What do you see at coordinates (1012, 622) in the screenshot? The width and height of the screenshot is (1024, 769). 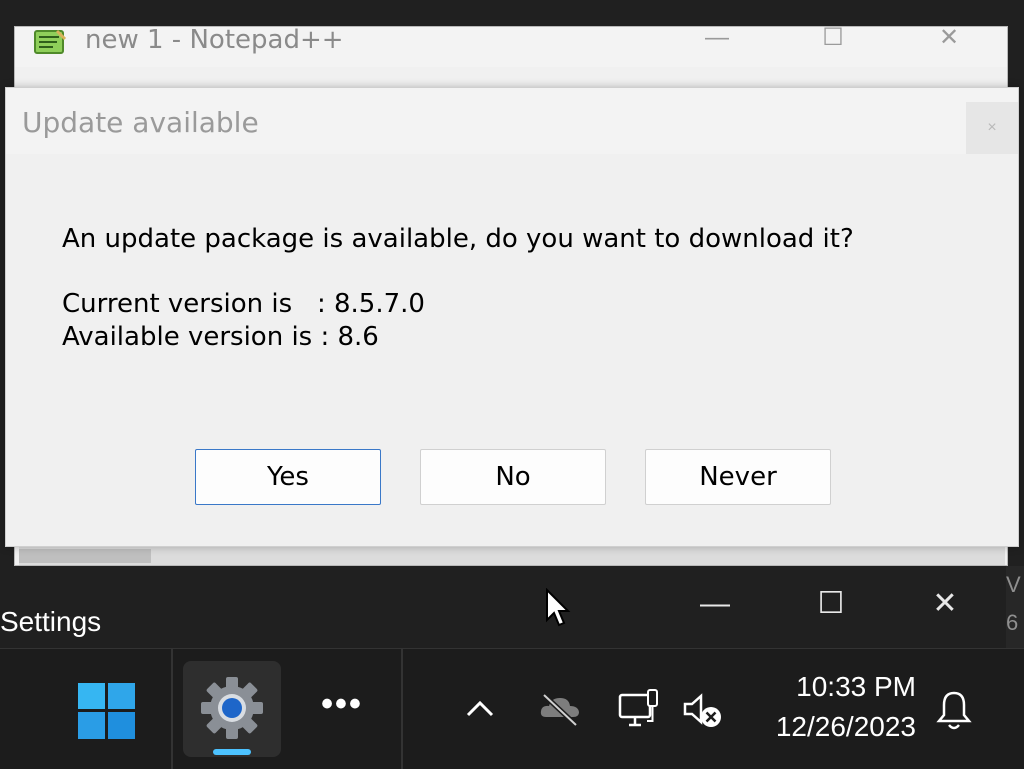 I see `edge-char: 6` at bounding box center [1012, 622].